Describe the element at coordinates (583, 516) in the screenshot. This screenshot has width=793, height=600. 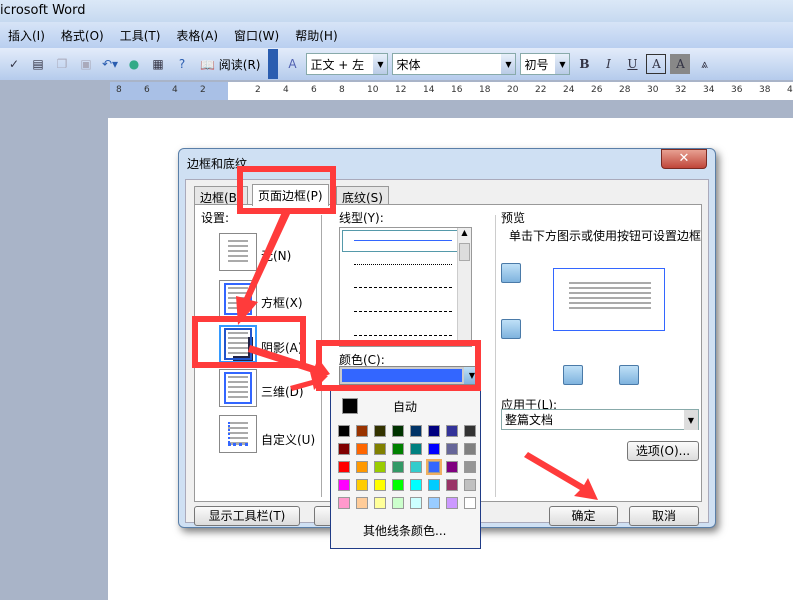
I see `ok-button: 确定` at that location.